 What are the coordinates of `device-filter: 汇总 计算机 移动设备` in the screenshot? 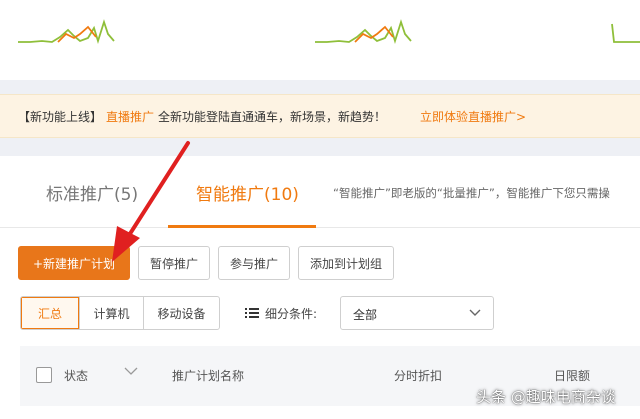 It's located at (120, 313).